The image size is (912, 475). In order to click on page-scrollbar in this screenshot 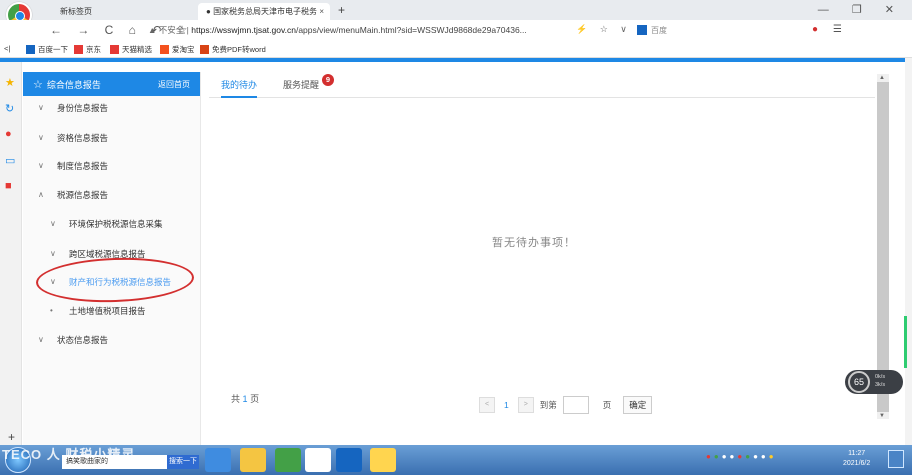, I will do `click(908, 251)`.